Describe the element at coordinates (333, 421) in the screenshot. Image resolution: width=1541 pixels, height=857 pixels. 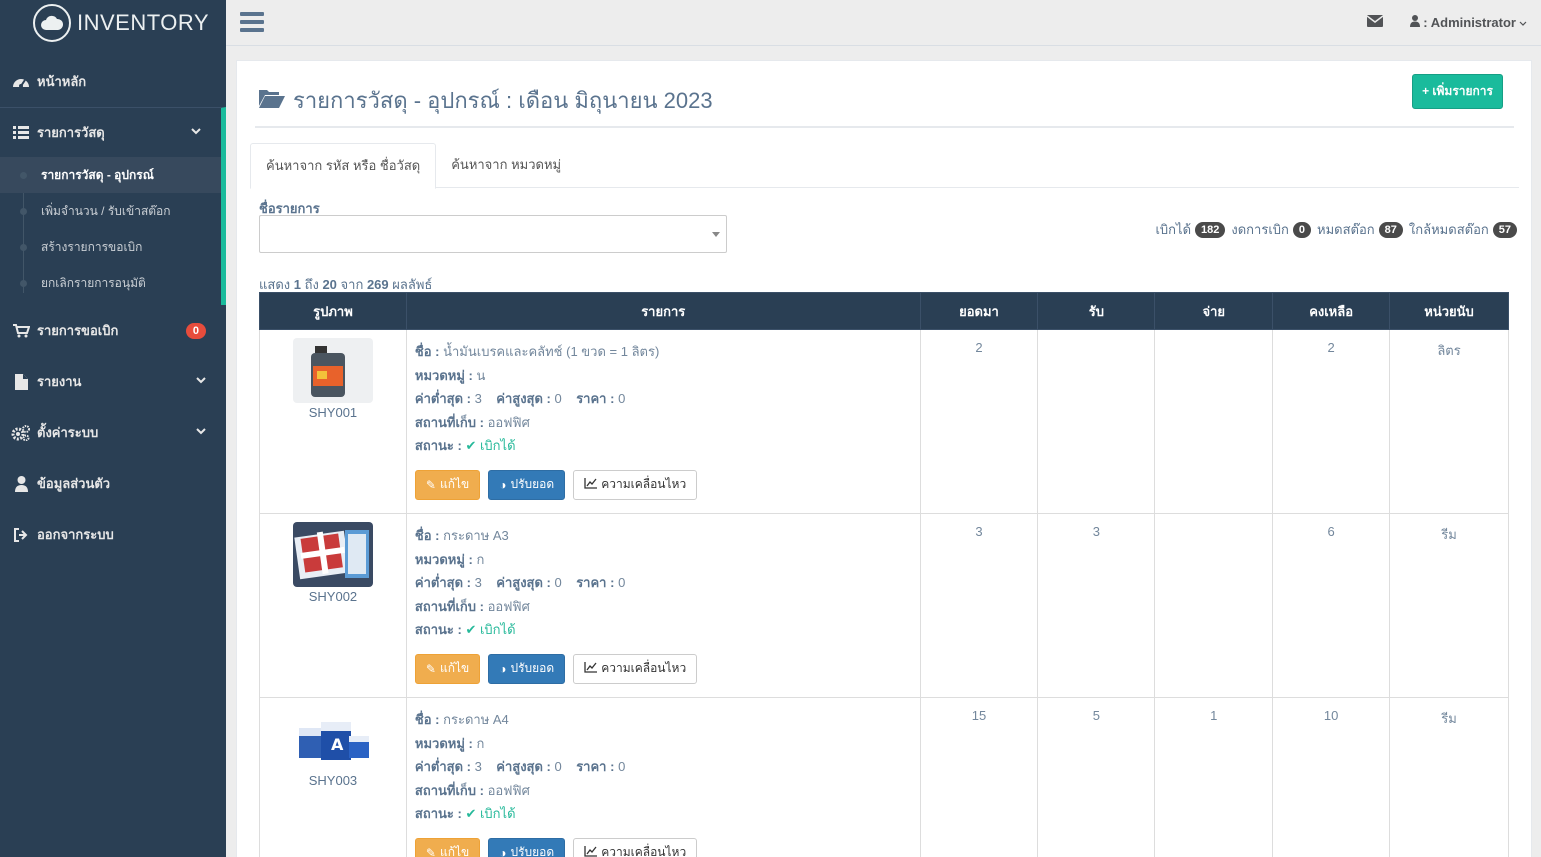
I see `image-cell: SHY001` at that location.